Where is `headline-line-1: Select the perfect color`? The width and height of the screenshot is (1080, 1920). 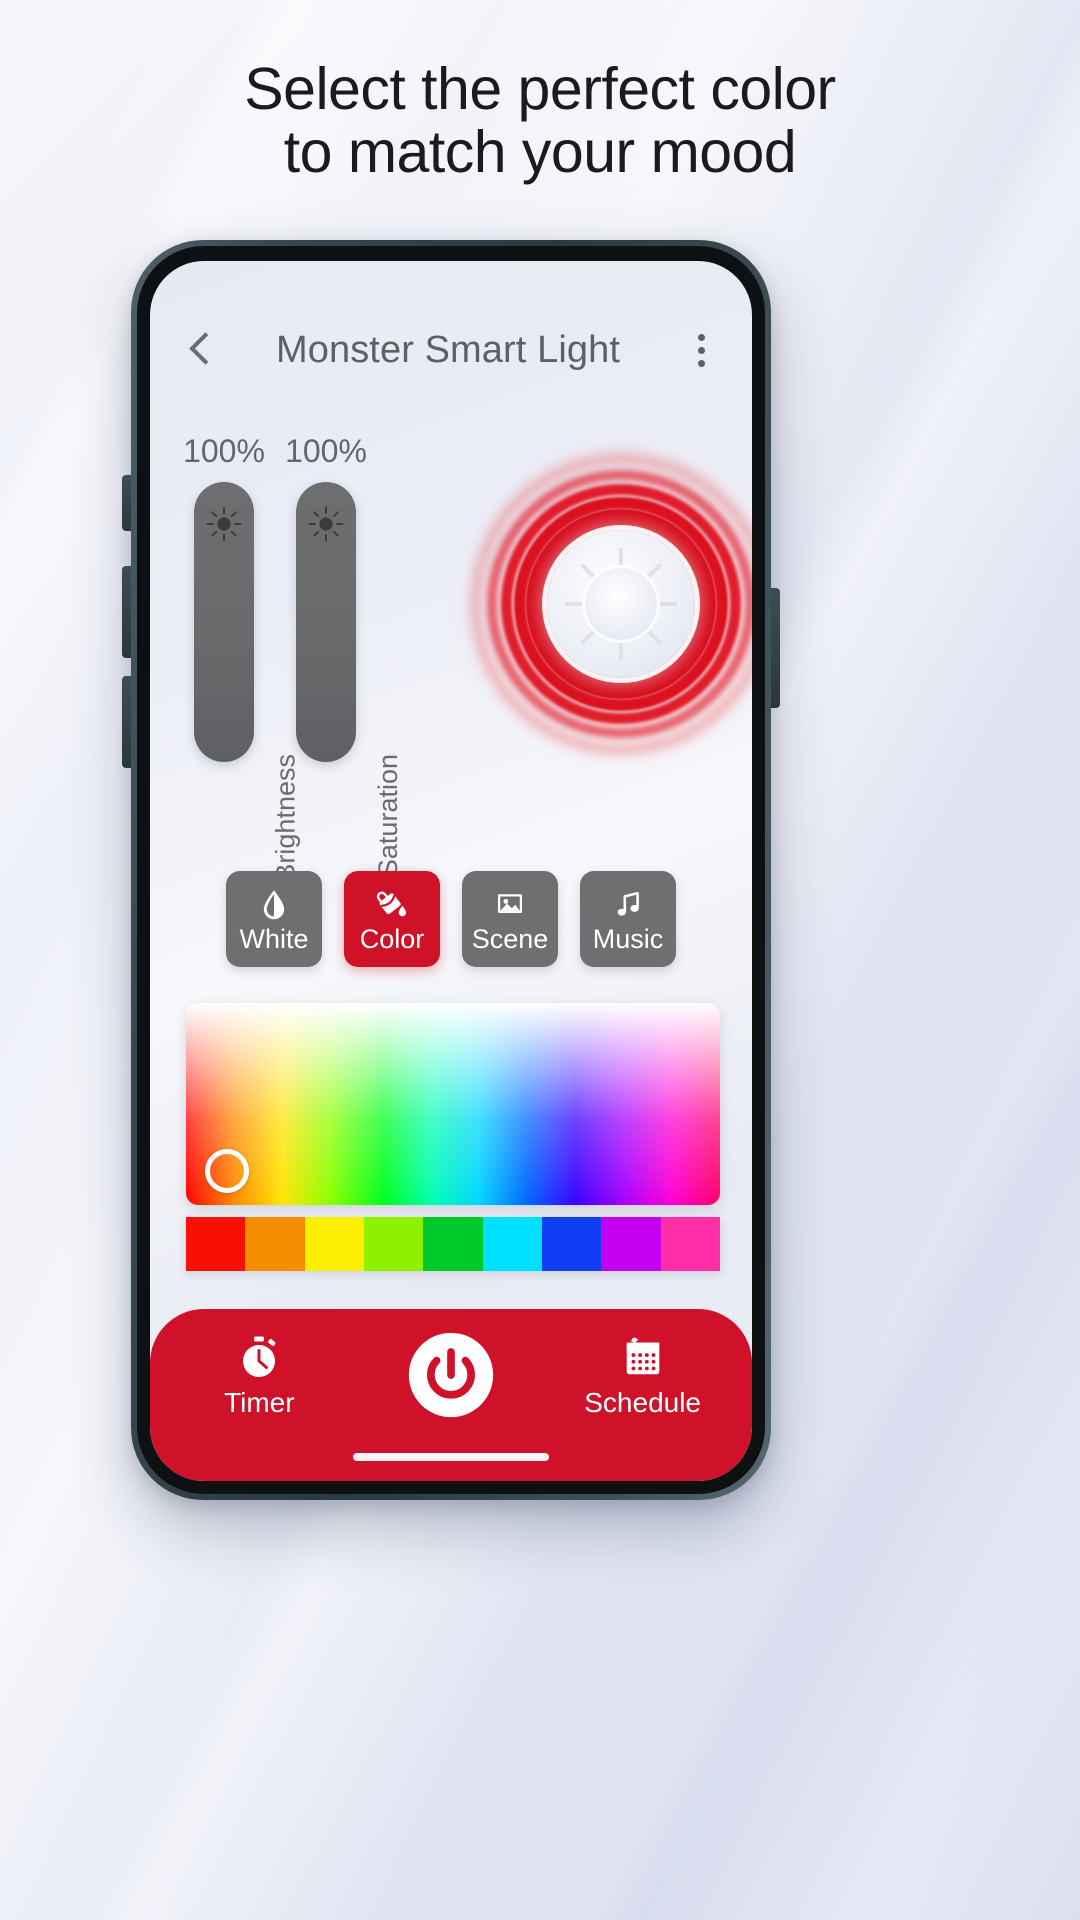
headline-line-1: Select the perfect color is located at coordinates (540, 89).